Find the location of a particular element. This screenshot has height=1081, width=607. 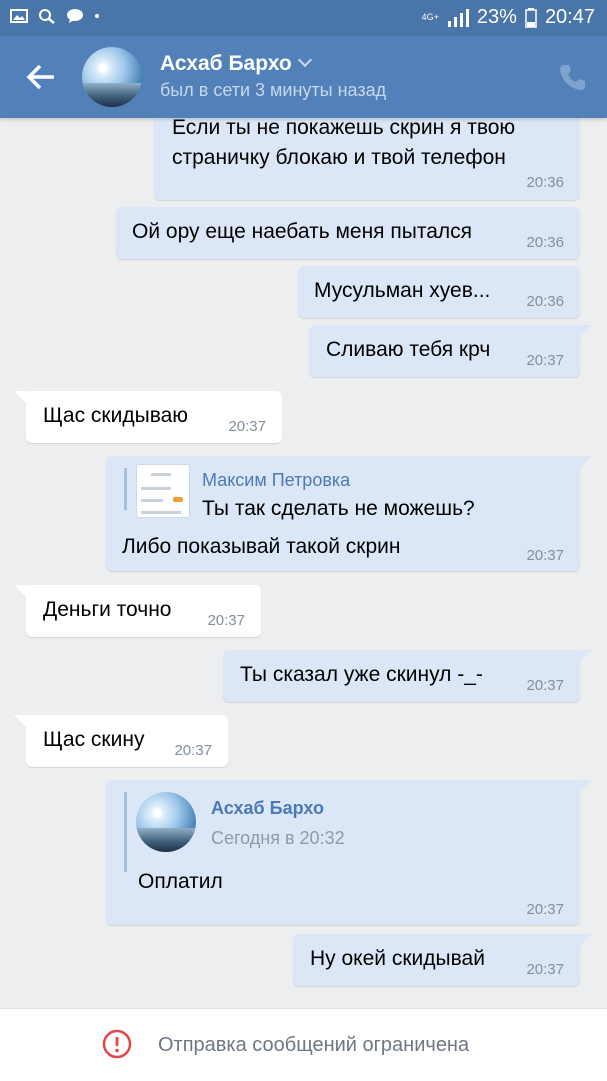

chat-icon is located at coordinates (75, 16).